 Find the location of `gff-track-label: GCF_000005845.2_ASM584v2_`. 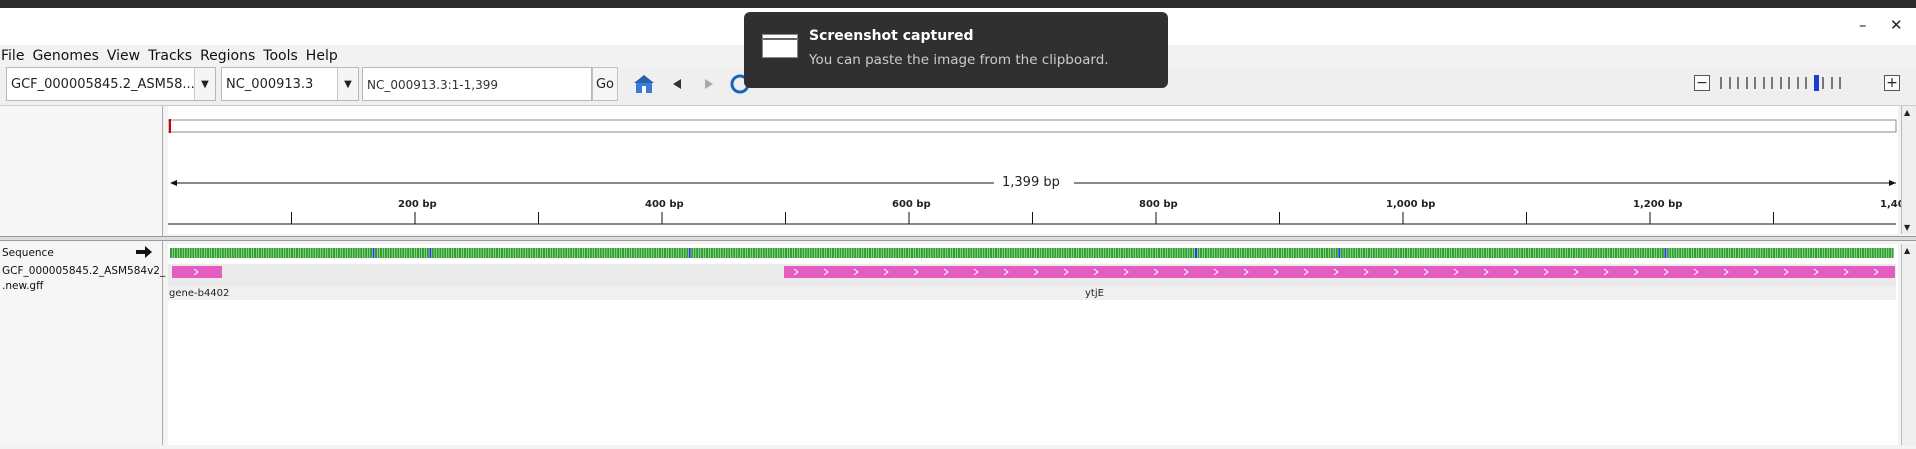

gff-track-label: GCF_000005845.2_ASM584v2_ is located at coordinates (83, 271).